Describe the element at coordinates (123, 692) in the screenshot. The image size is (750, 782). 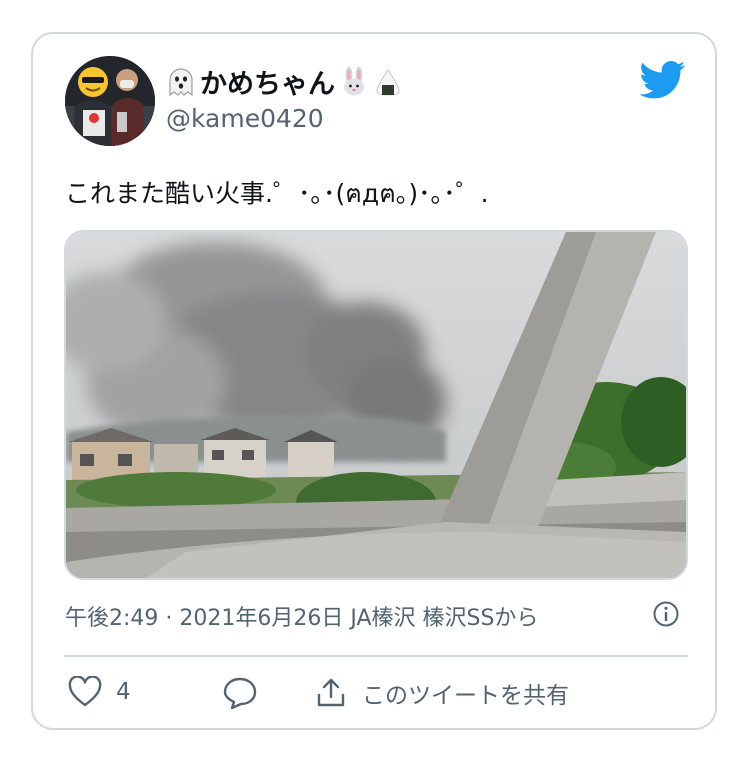
I see `like-count: 4` at that location.